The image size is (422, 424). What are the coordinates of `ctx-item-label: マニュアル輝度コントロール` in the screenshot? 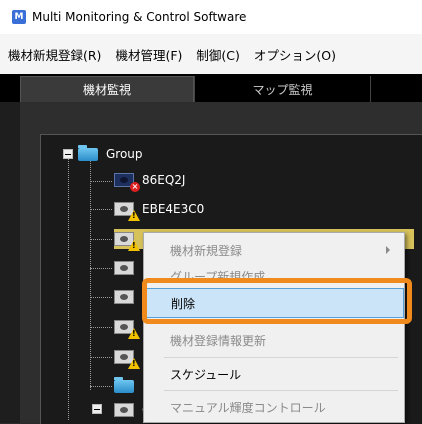 It's located at (248, 407).